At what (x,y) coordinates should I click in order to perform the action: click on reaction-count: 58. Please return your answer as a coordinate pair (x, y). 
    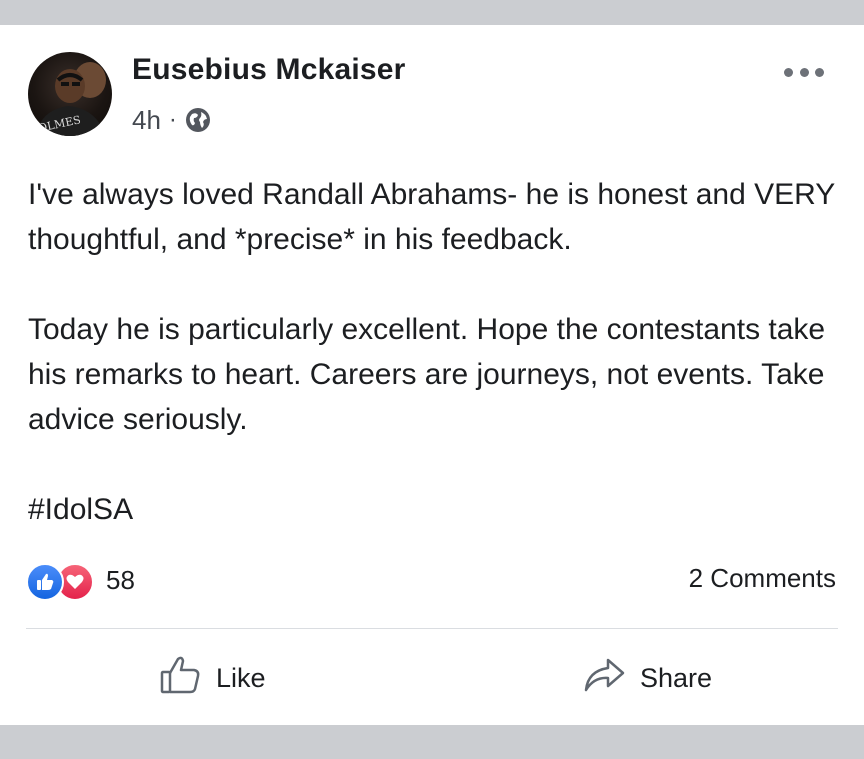
    Looking at the image, I should click on (120, 579).